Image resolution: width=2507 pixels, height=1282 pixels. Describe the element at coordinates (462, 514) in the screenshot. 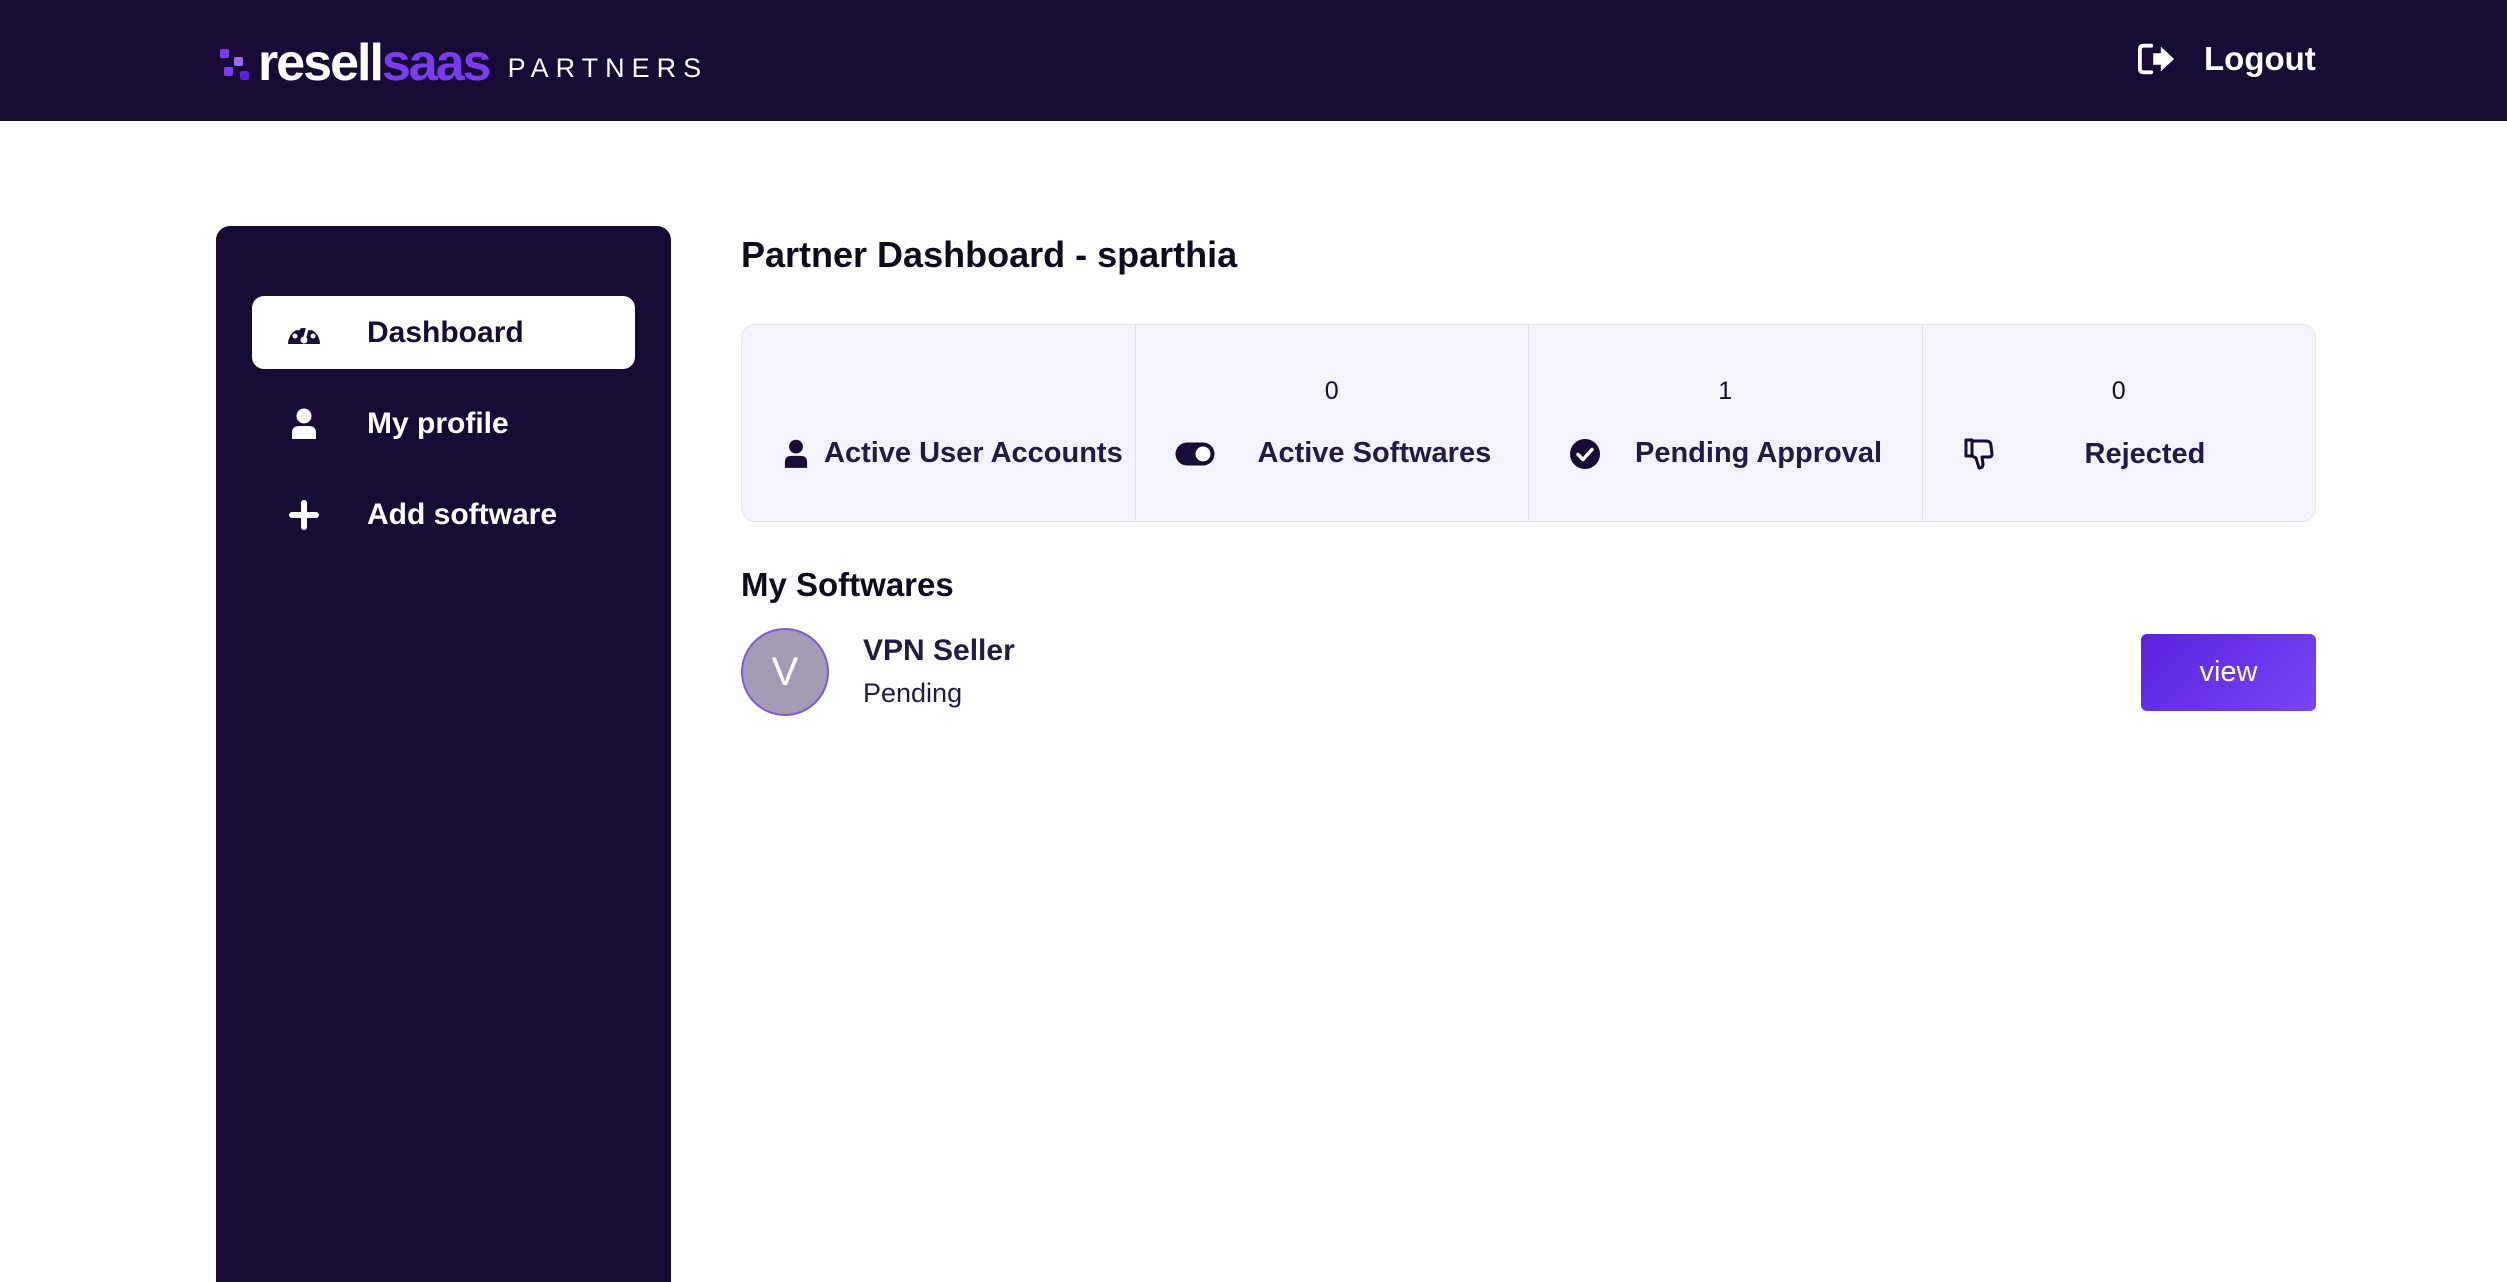

I see `sidebar-item-label: Add software` at that location.